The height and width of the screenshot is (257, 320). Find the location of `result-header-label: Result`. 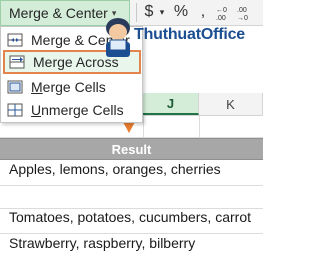

result-header-label: Result is located at coordinates (131, 149).